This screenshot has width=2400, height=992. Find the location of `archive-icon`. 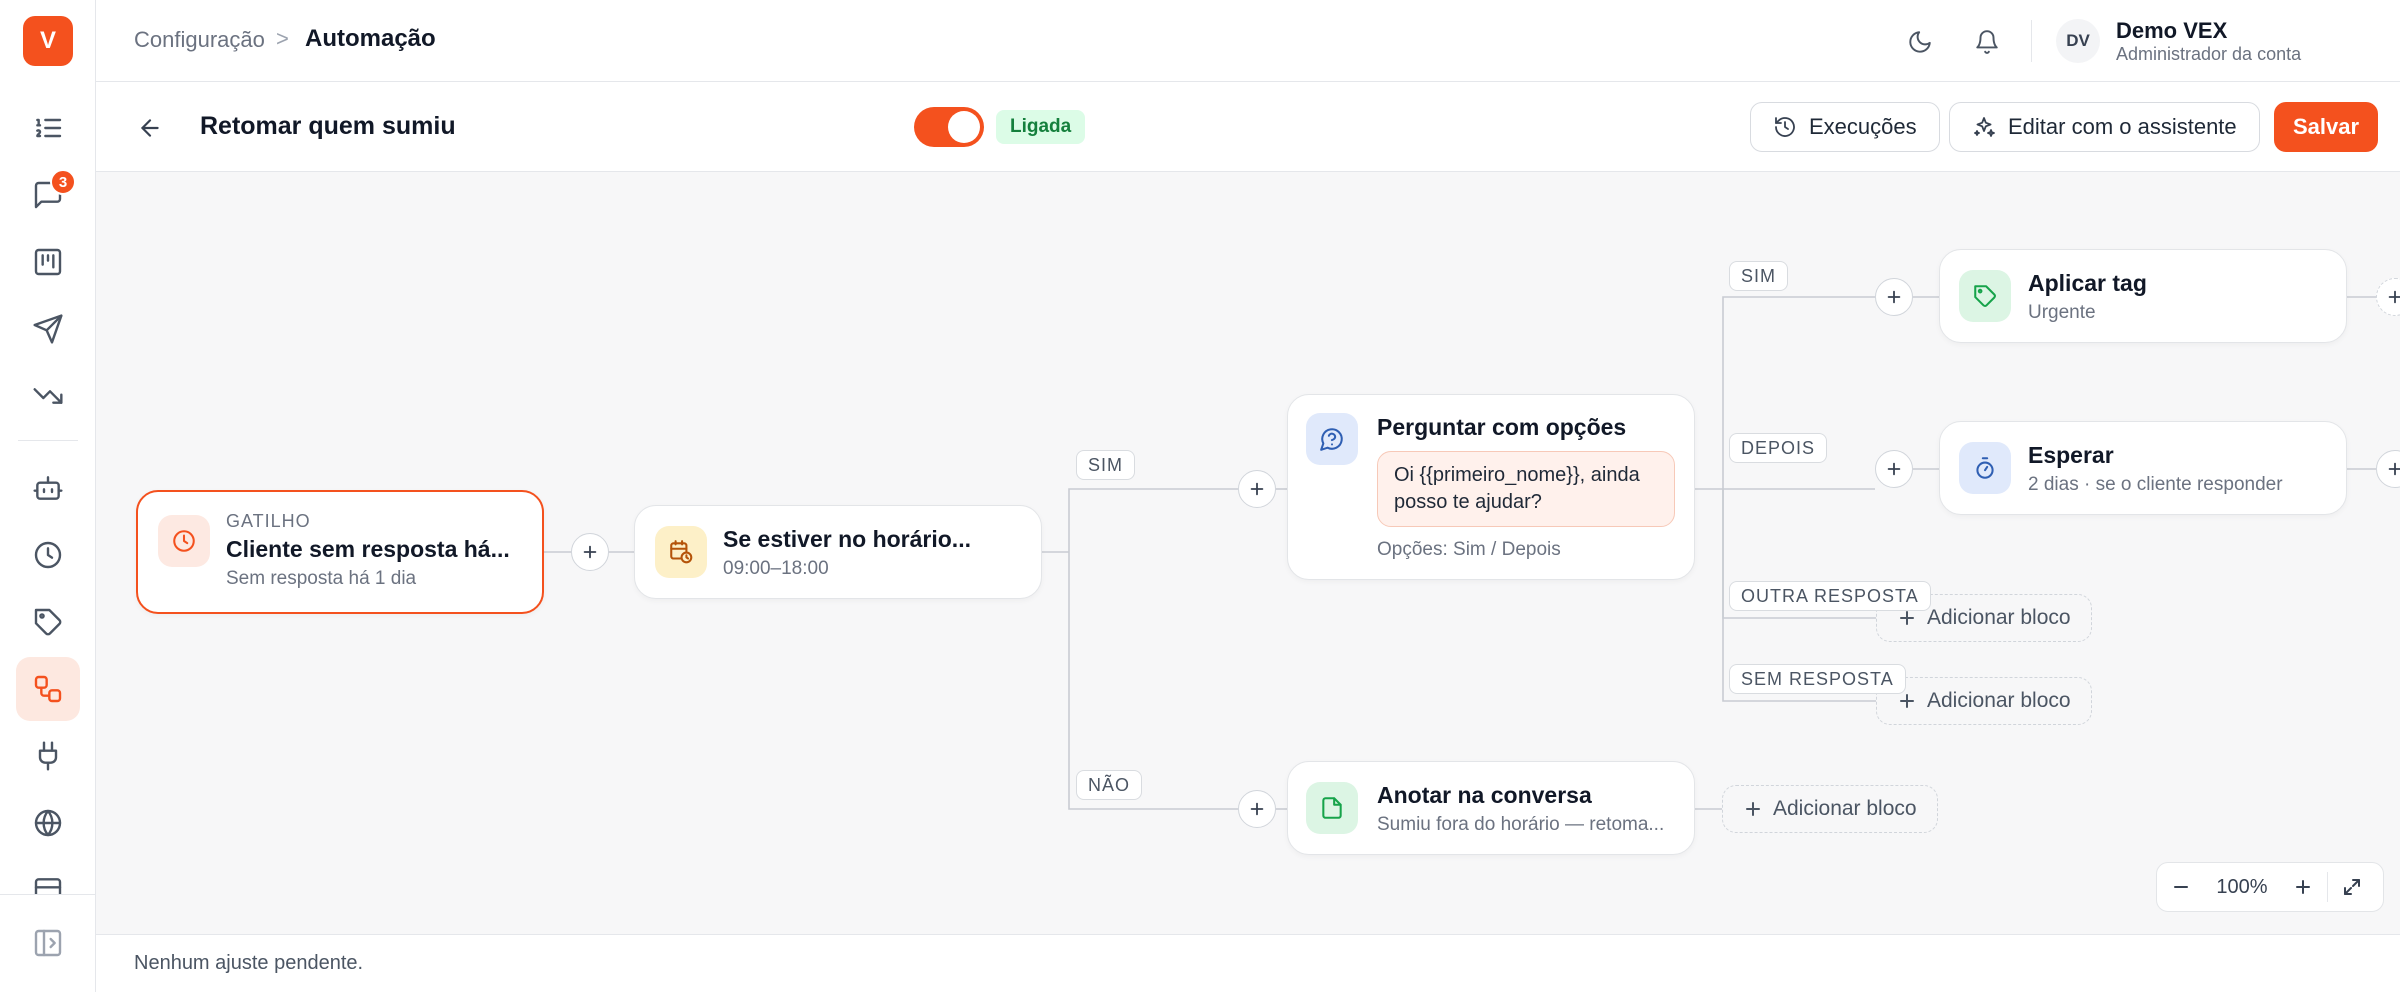

archive-icon is located at coordinates (48, 886).